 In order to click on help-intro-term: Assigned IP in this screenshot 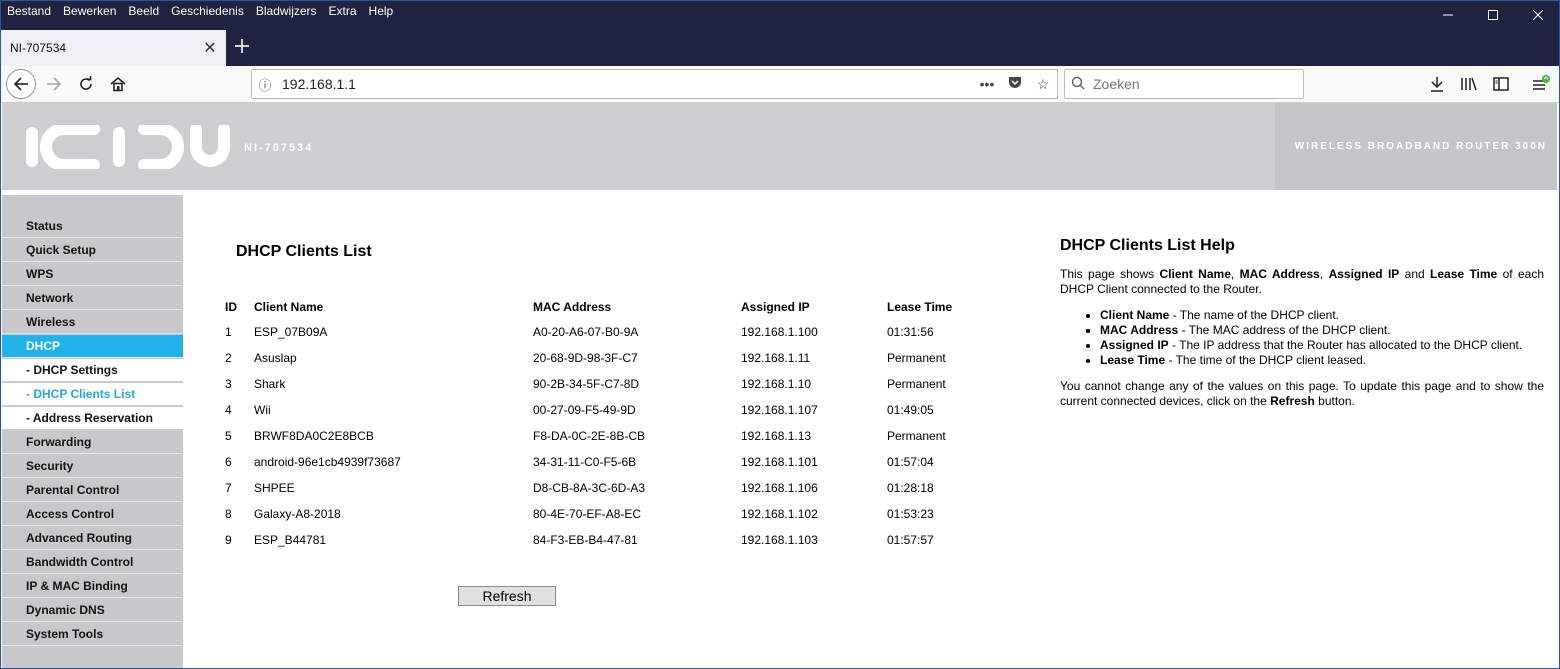, I will do `click(1364, 274)`.